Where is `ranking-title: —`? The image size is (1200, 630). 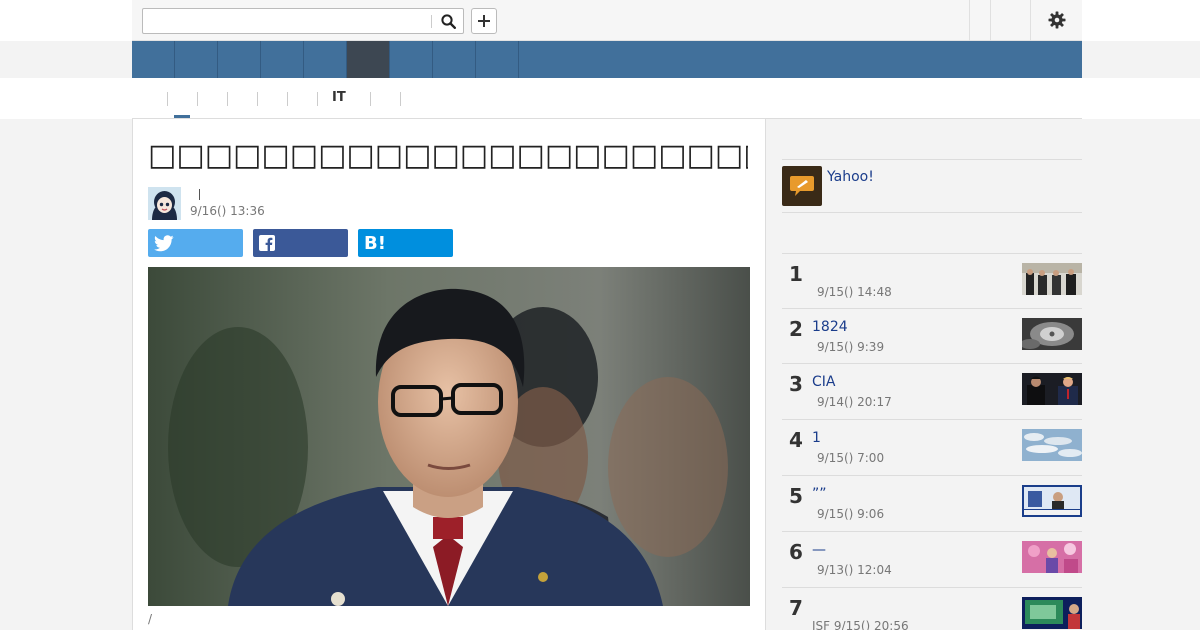 ranking-title: — is located at coordinates (819, 550).